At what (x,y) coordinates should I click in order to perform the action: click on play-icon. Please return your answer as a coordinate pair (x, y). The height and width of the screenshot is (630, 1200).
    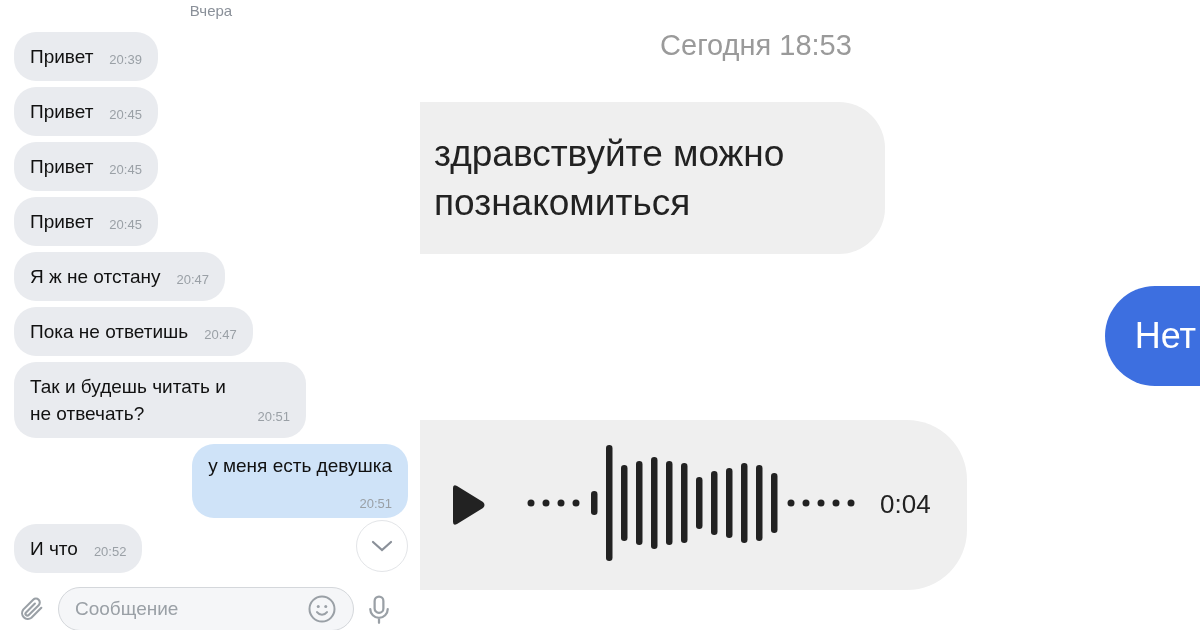
    Looking at the image, I should click on (468, 504).